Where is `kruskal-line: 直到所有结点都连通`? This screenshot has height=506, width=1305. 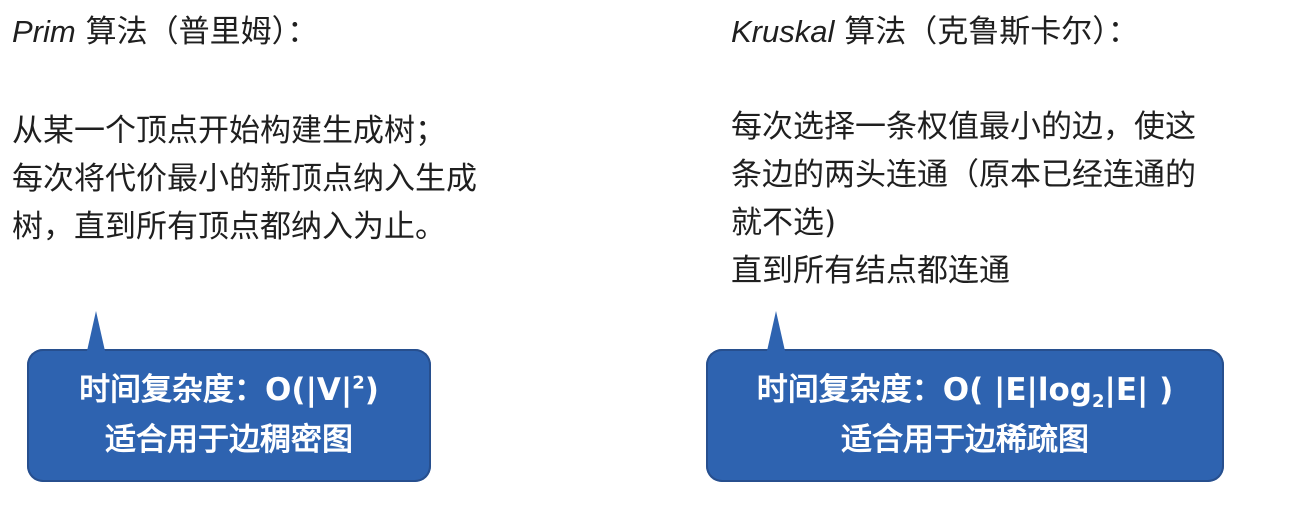 kruskal-line: 直到所有结点都连通 is located at coordinates (870, 271).